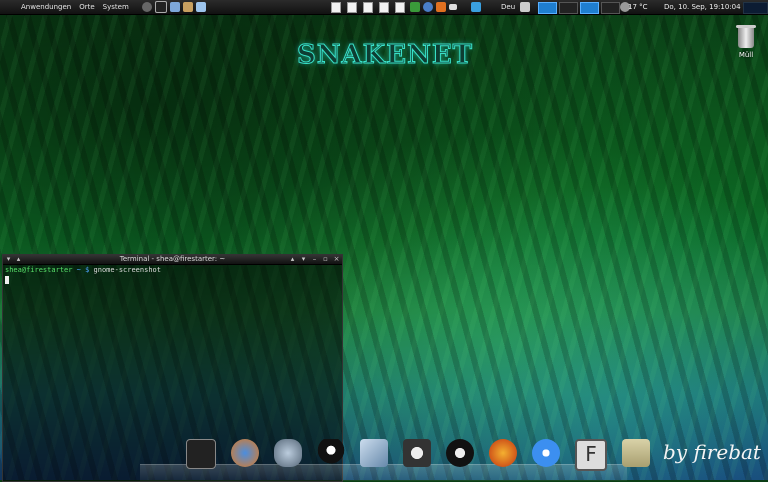 This screenshot has height=482, width=768. Describe the element at coordinates (525, 7) in the screenshot. I see `printer-icon` at that location.